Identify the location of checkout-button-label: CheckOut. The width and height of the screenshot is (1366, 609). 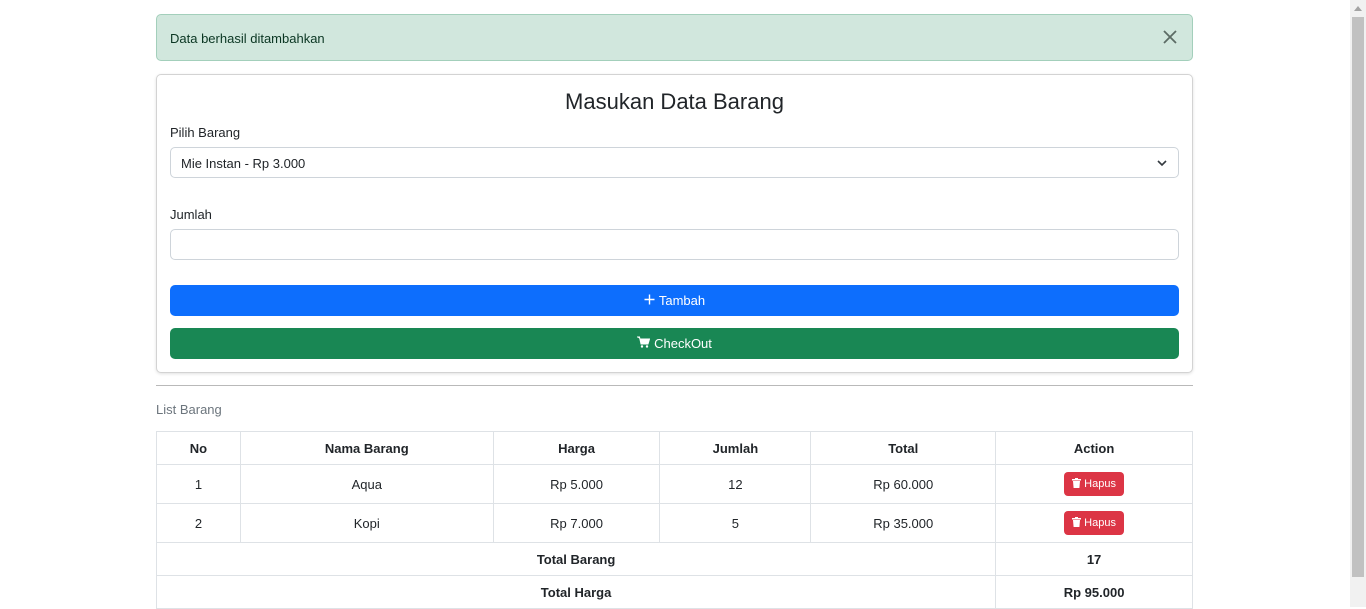
(683, 343).